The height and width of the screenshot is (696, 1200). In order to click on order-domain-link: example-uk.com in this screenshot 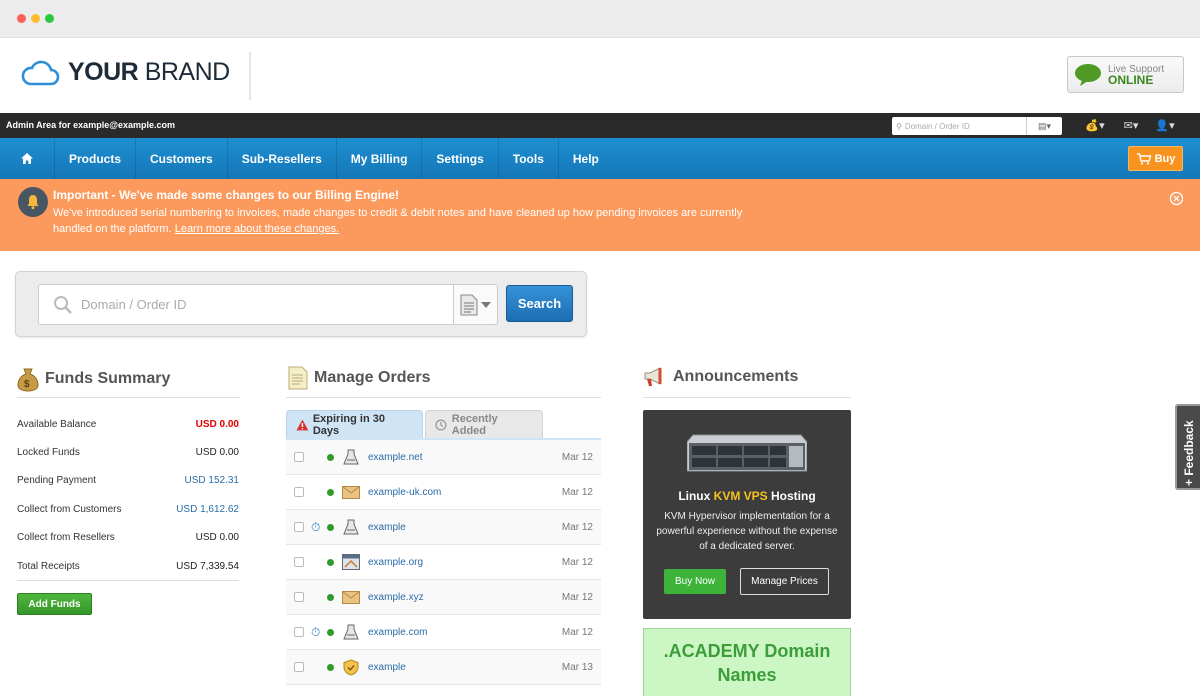, I will do `click(404, 492)`.